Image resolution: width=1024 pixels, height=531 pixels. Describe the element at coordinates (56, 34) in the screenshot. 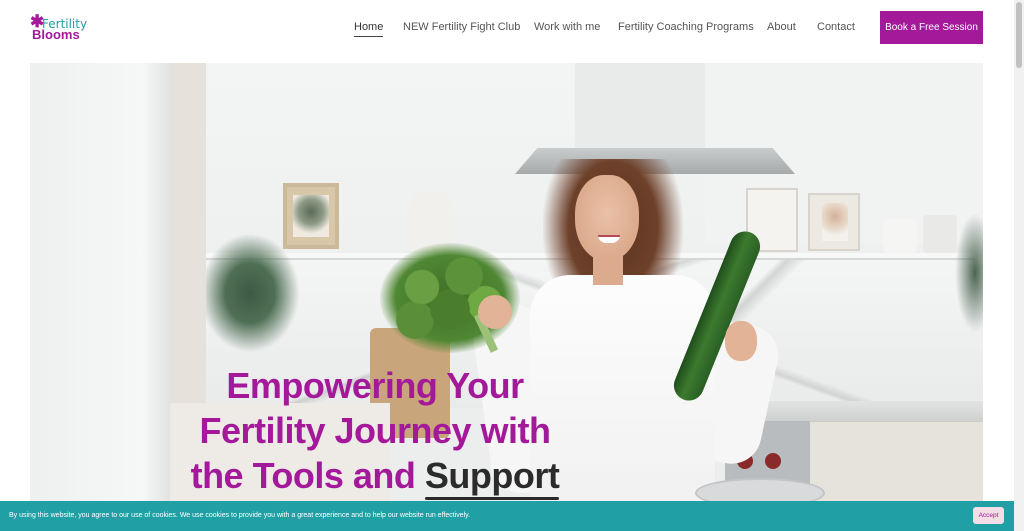

I see `logo-text-blooms: Blooms` at that location.